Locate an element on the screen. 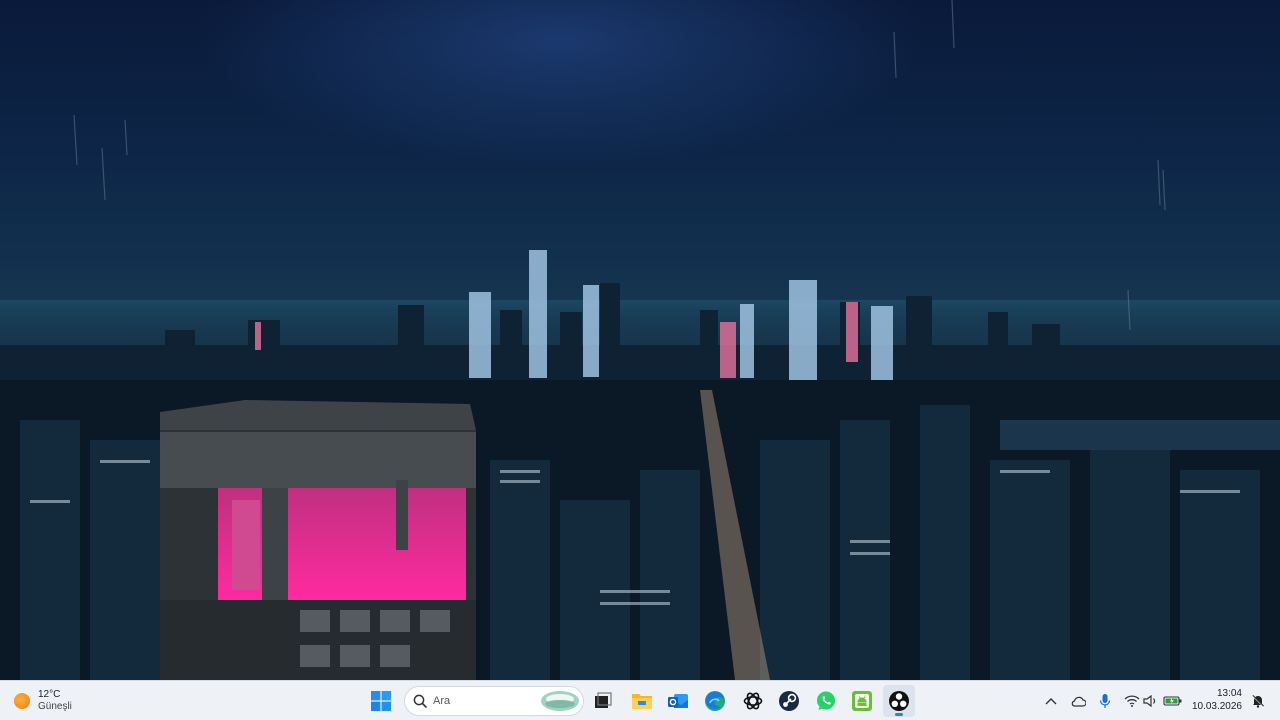 The image size is (1280, 720). windows-logo-icon is located at coordinates (381, 701).